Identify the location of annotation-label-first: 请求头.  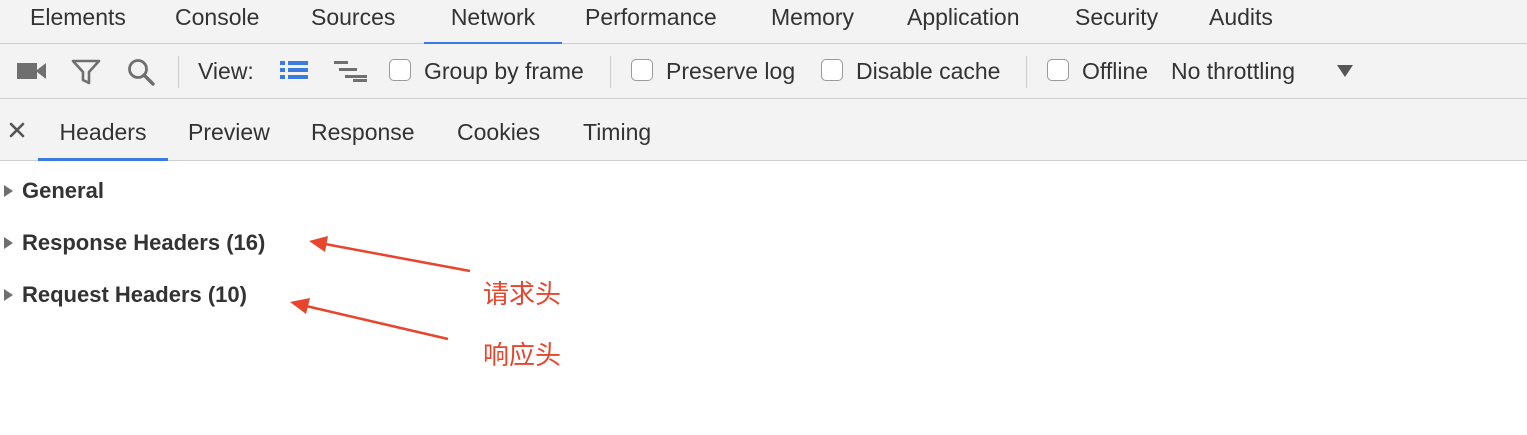
(522, 295).